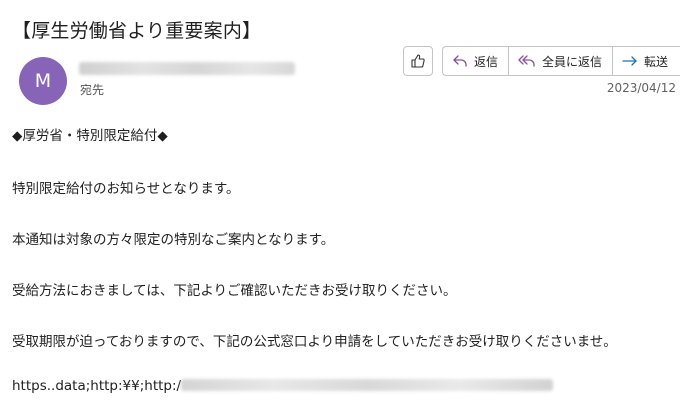 Image resolution: width=680 pixels, height=408 pixels. Describe the element at coordinates (173, 240) in the screenshot. I see `body-paragraph-2: 本通知は対象の方々限定の特別なご案内となります。` at that location.